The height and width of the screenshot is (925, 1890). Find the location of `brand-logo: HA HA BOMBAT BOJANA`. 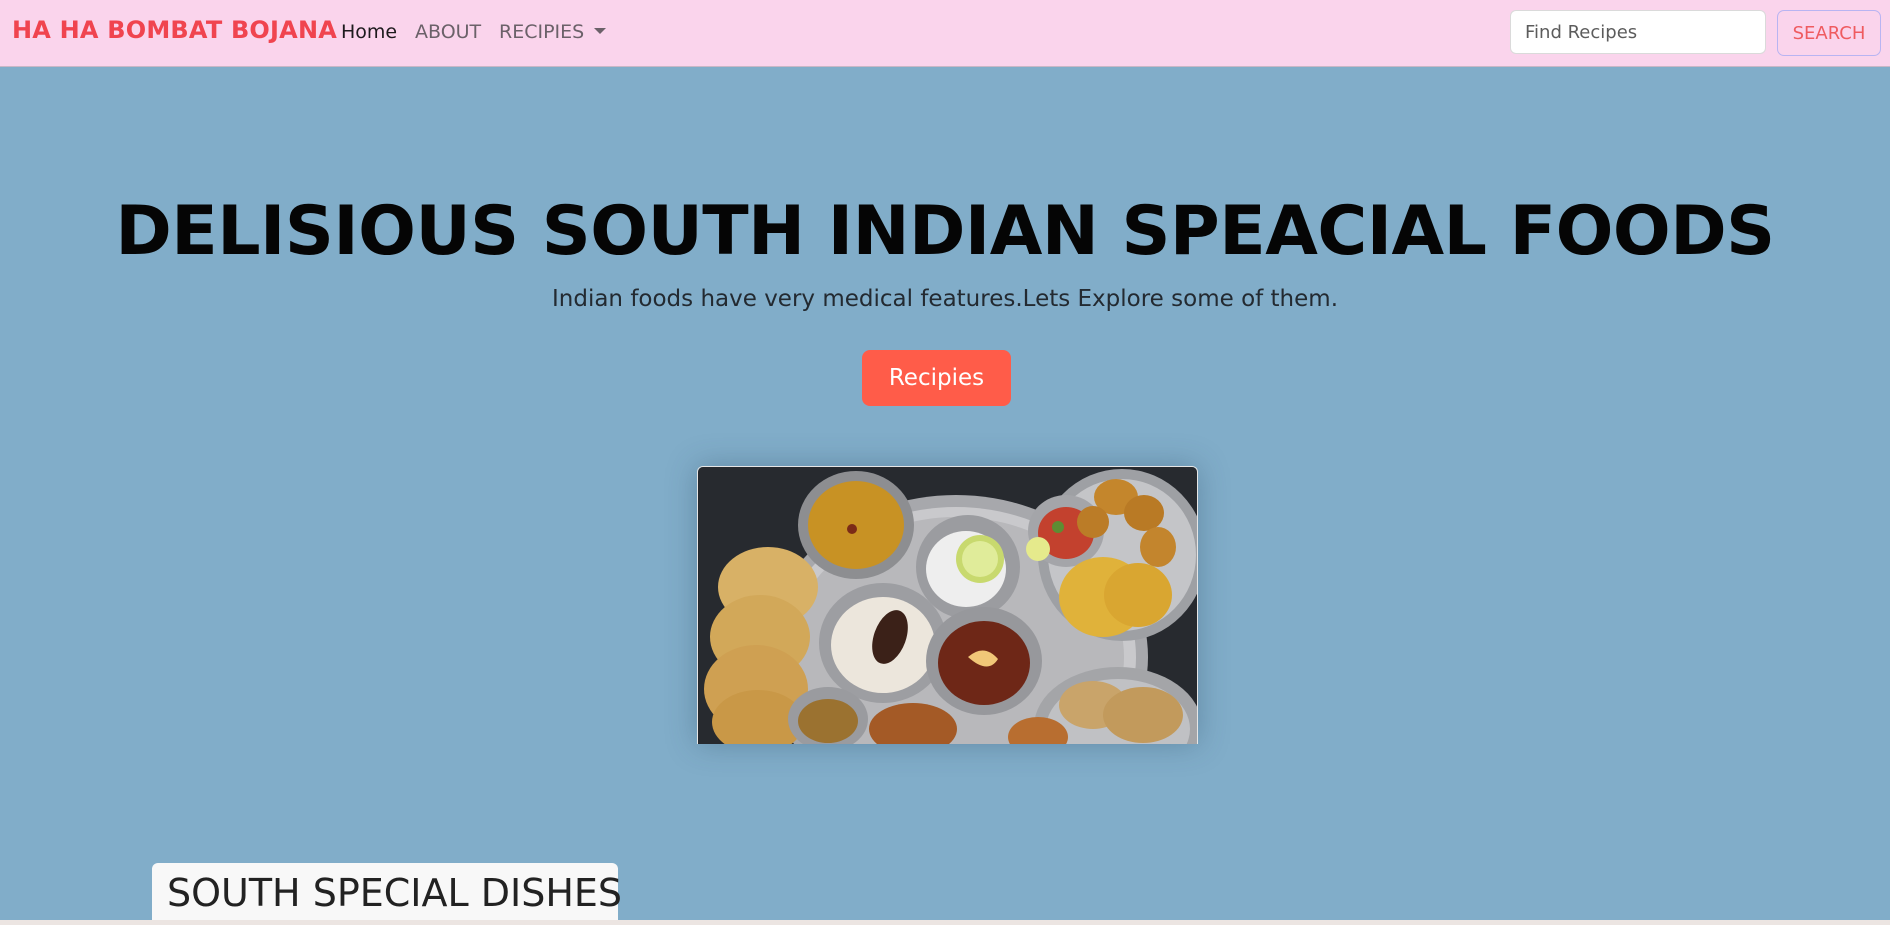

brand-logo: HA HA BOMBAT BOJANA is located at coordinates (174, 30).